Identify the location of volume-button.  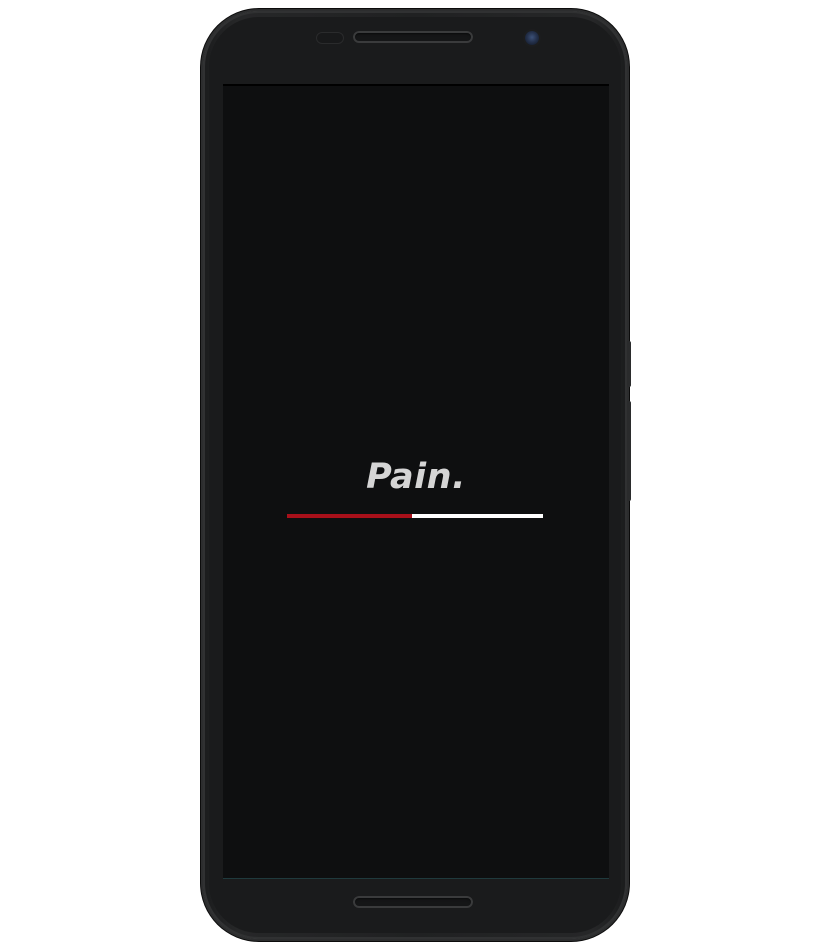
(629, 451).